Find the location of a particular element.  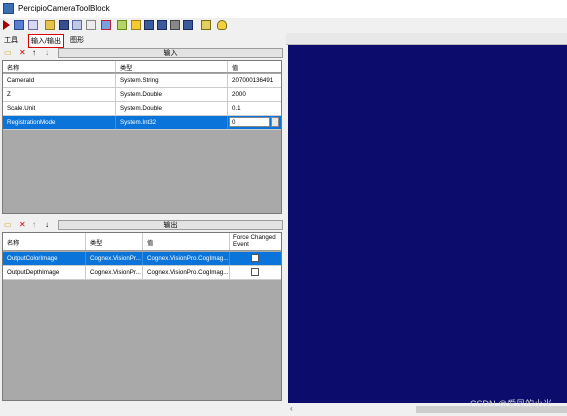

table-row: Z System.Double 2000 is located at coordinates (142, 95).